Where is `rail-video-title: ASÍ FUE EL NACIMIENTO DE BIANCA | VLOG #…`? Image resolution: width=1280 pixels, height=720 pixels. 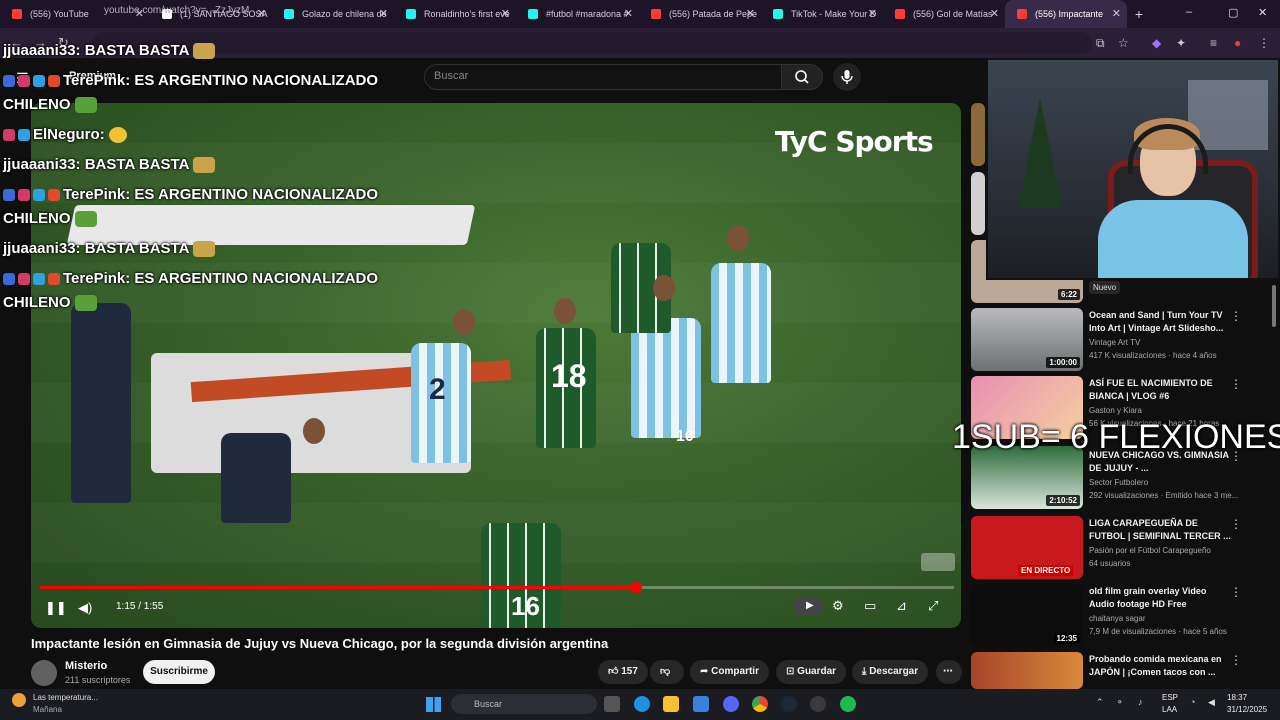 rail-video-title: ASÍ FUE EL NACIMIENTO DE BIANCA | VLOG #… is located at coordinates (1160, 390).